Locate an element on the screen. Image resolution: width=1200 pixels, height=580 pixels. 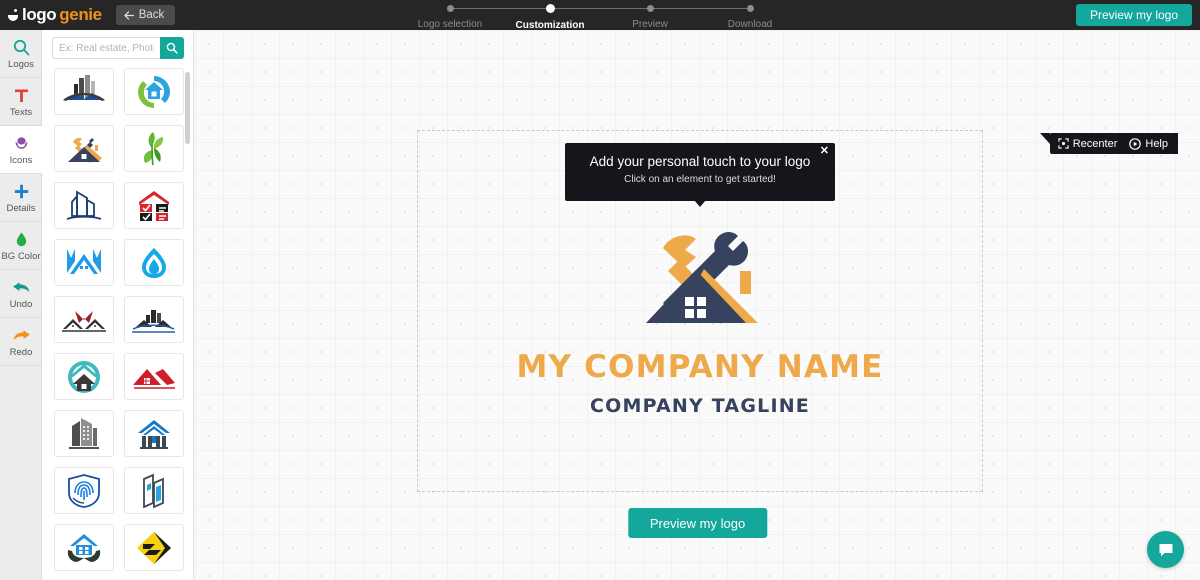
recenter-crosshair-icon is located at coordinates (1063, 143).